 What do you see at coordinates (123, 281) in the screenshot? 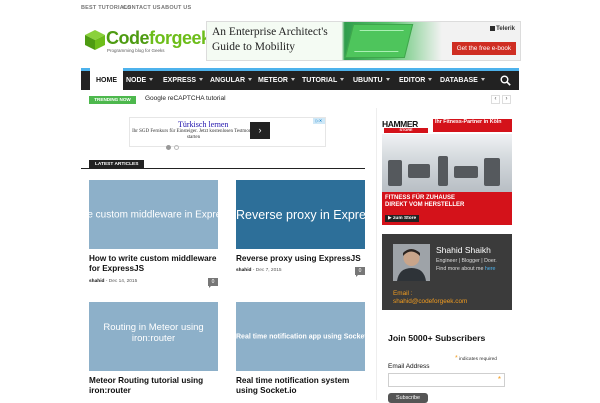
I see `article-date: Dec 14, 2015` at bounding box center [123, 281].